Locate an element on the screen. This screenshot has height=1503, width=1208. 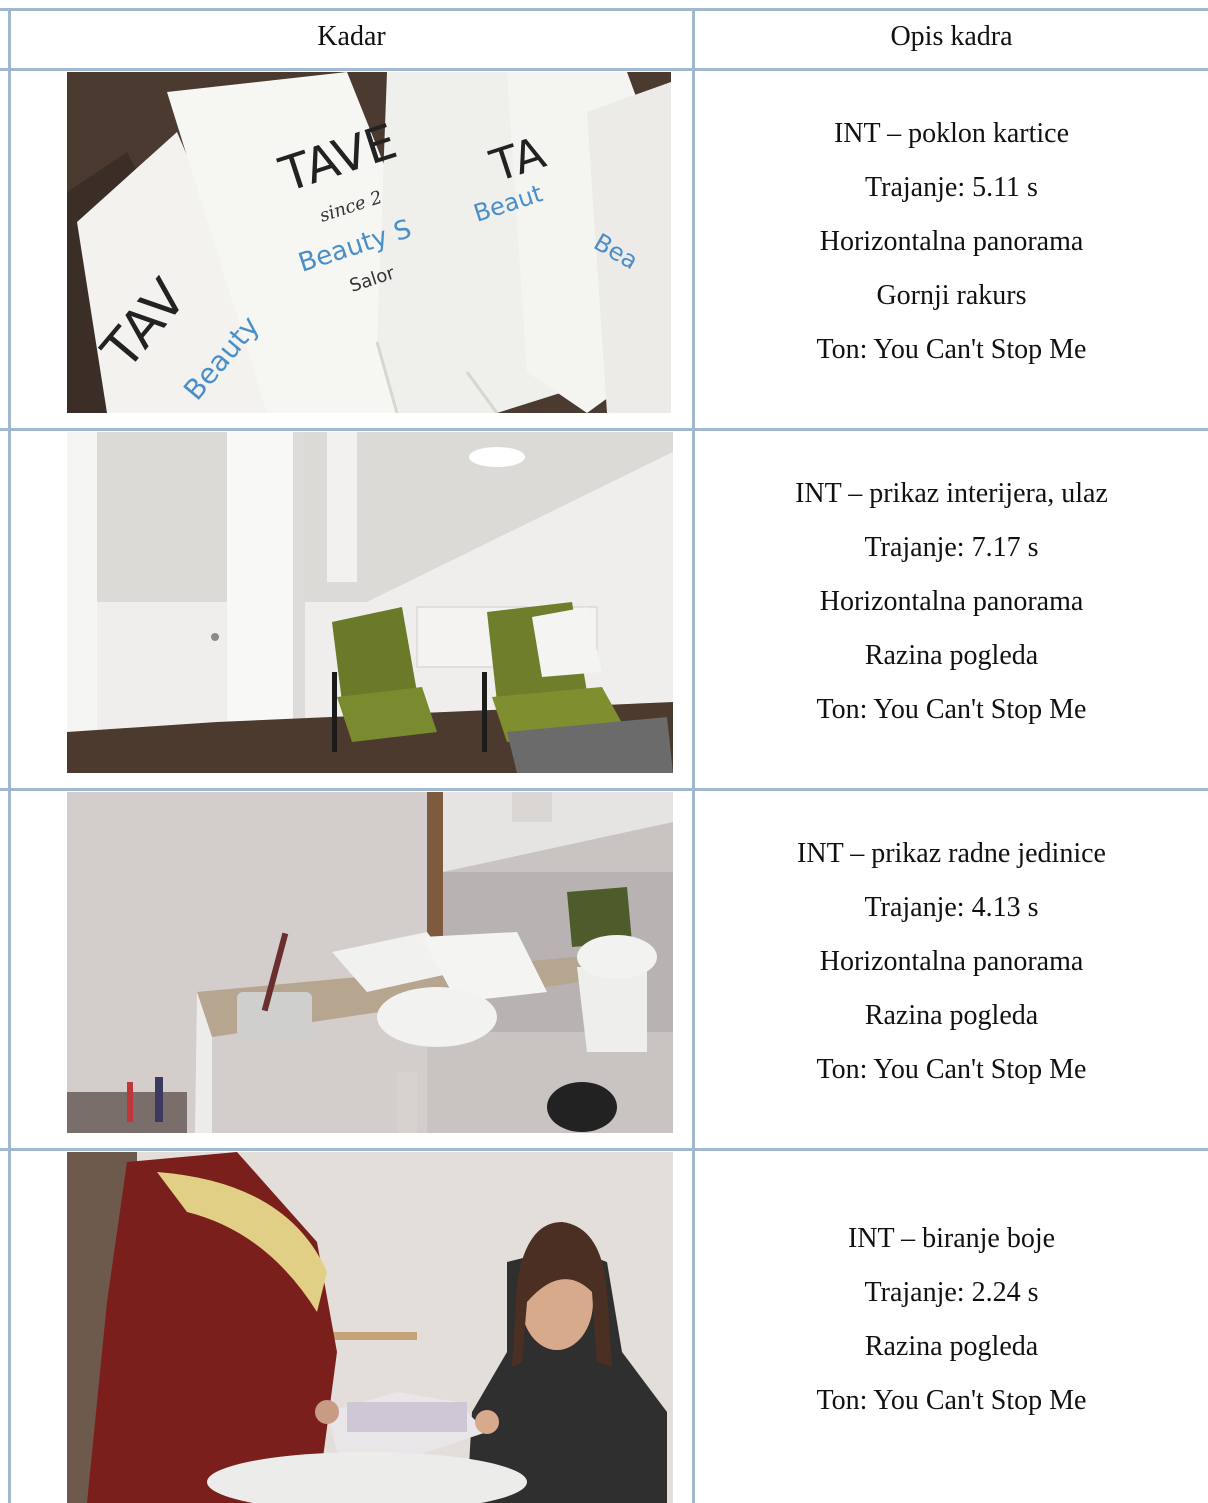
workstation-photo is located at coordinates (370, 962).